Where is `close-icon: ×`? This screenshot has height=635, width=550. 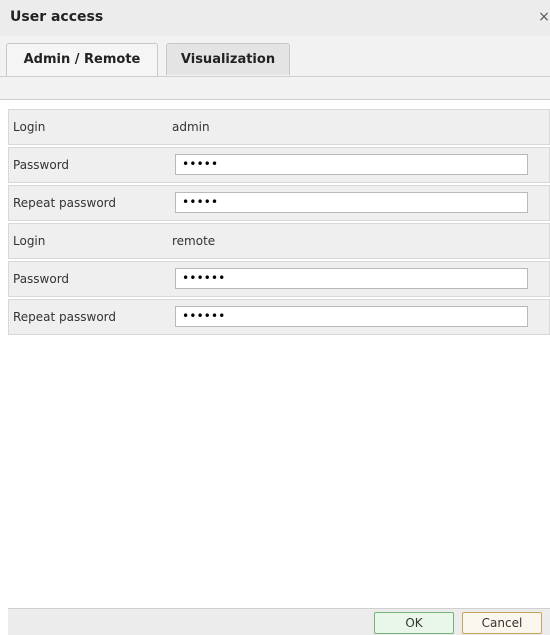
close-icon: × is located at coordinates (544, 17).